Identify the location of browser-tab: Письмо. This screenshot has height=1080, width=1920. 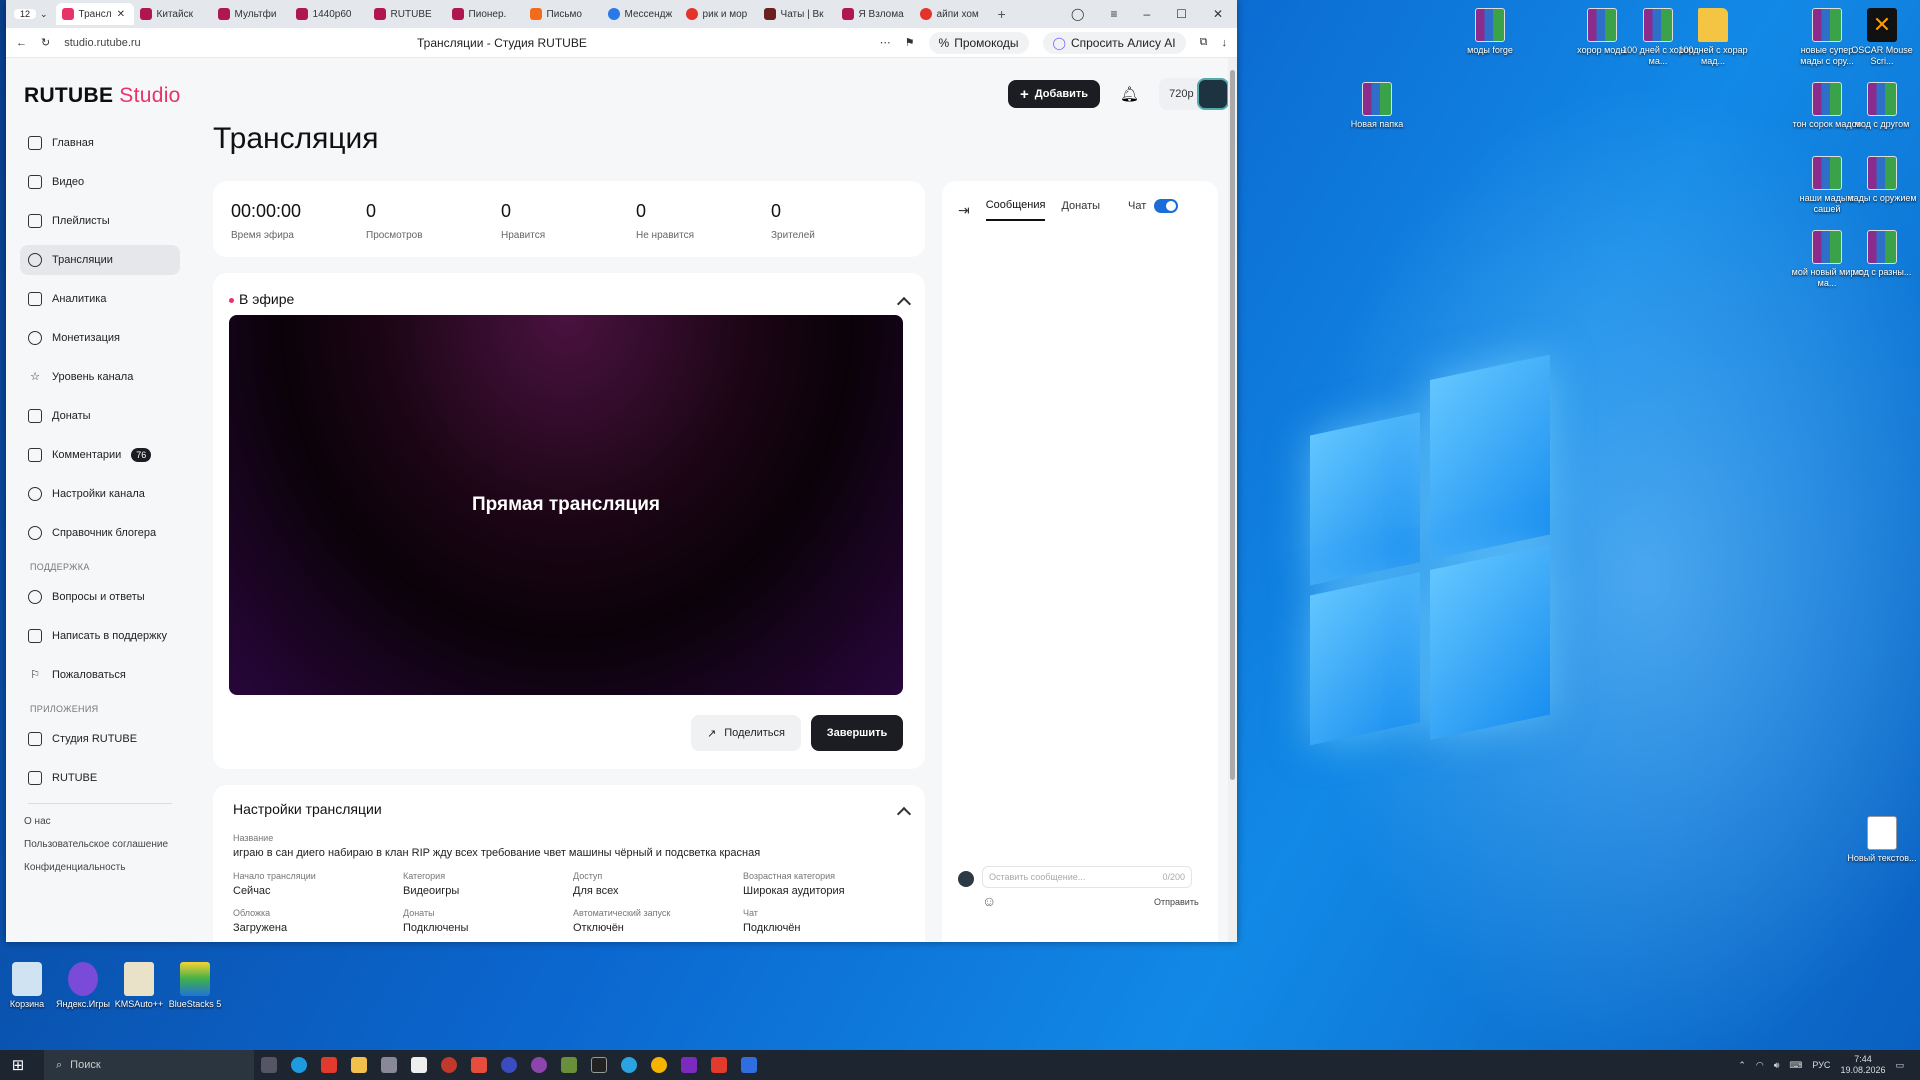
(563, 14).